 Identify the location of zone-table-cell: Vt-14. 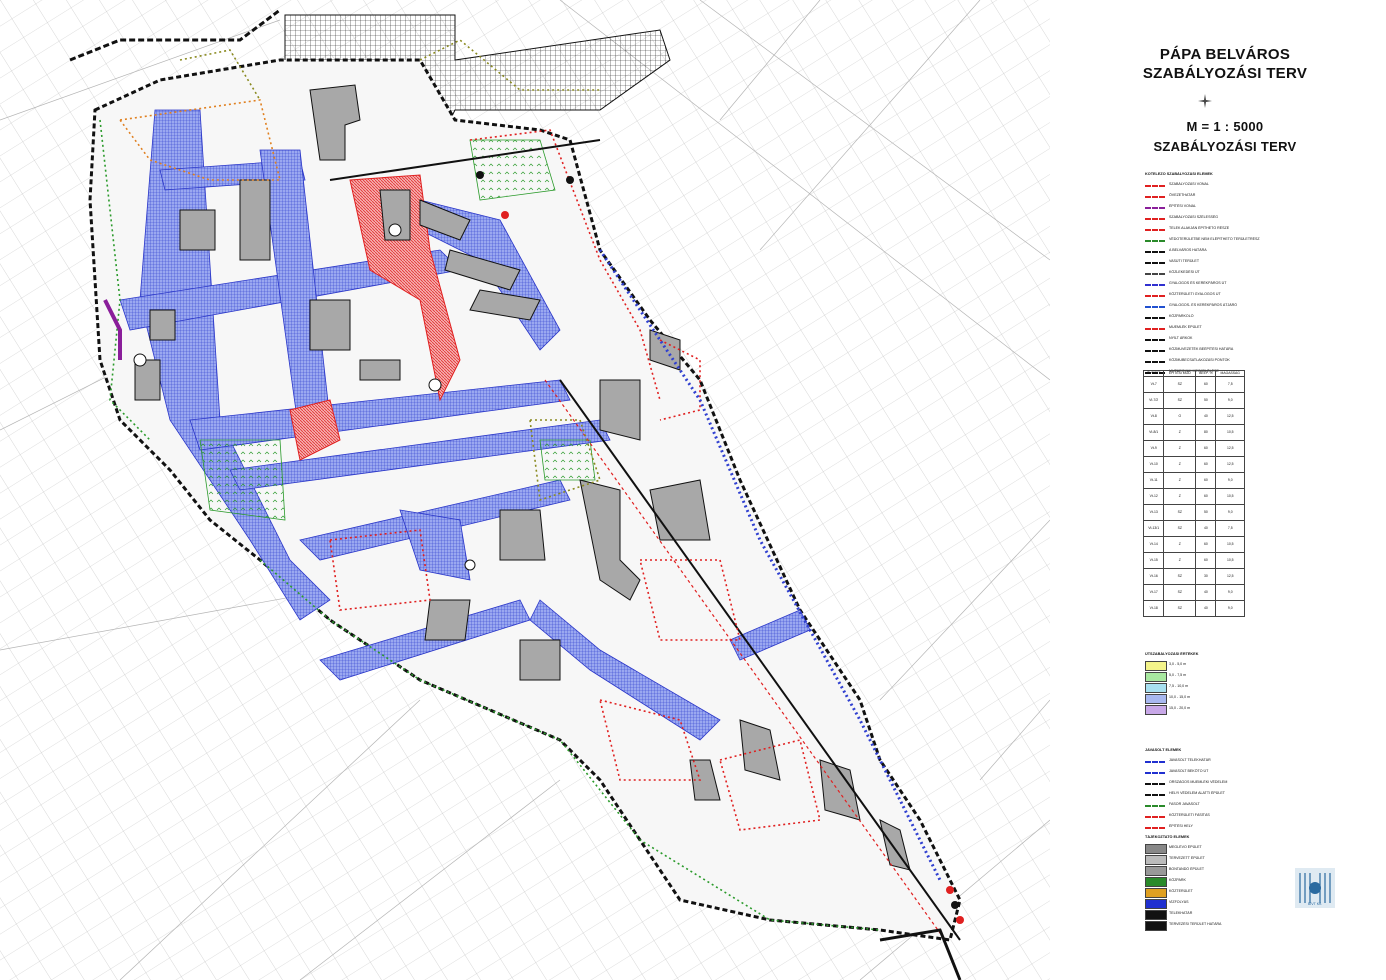
(1153, 544).